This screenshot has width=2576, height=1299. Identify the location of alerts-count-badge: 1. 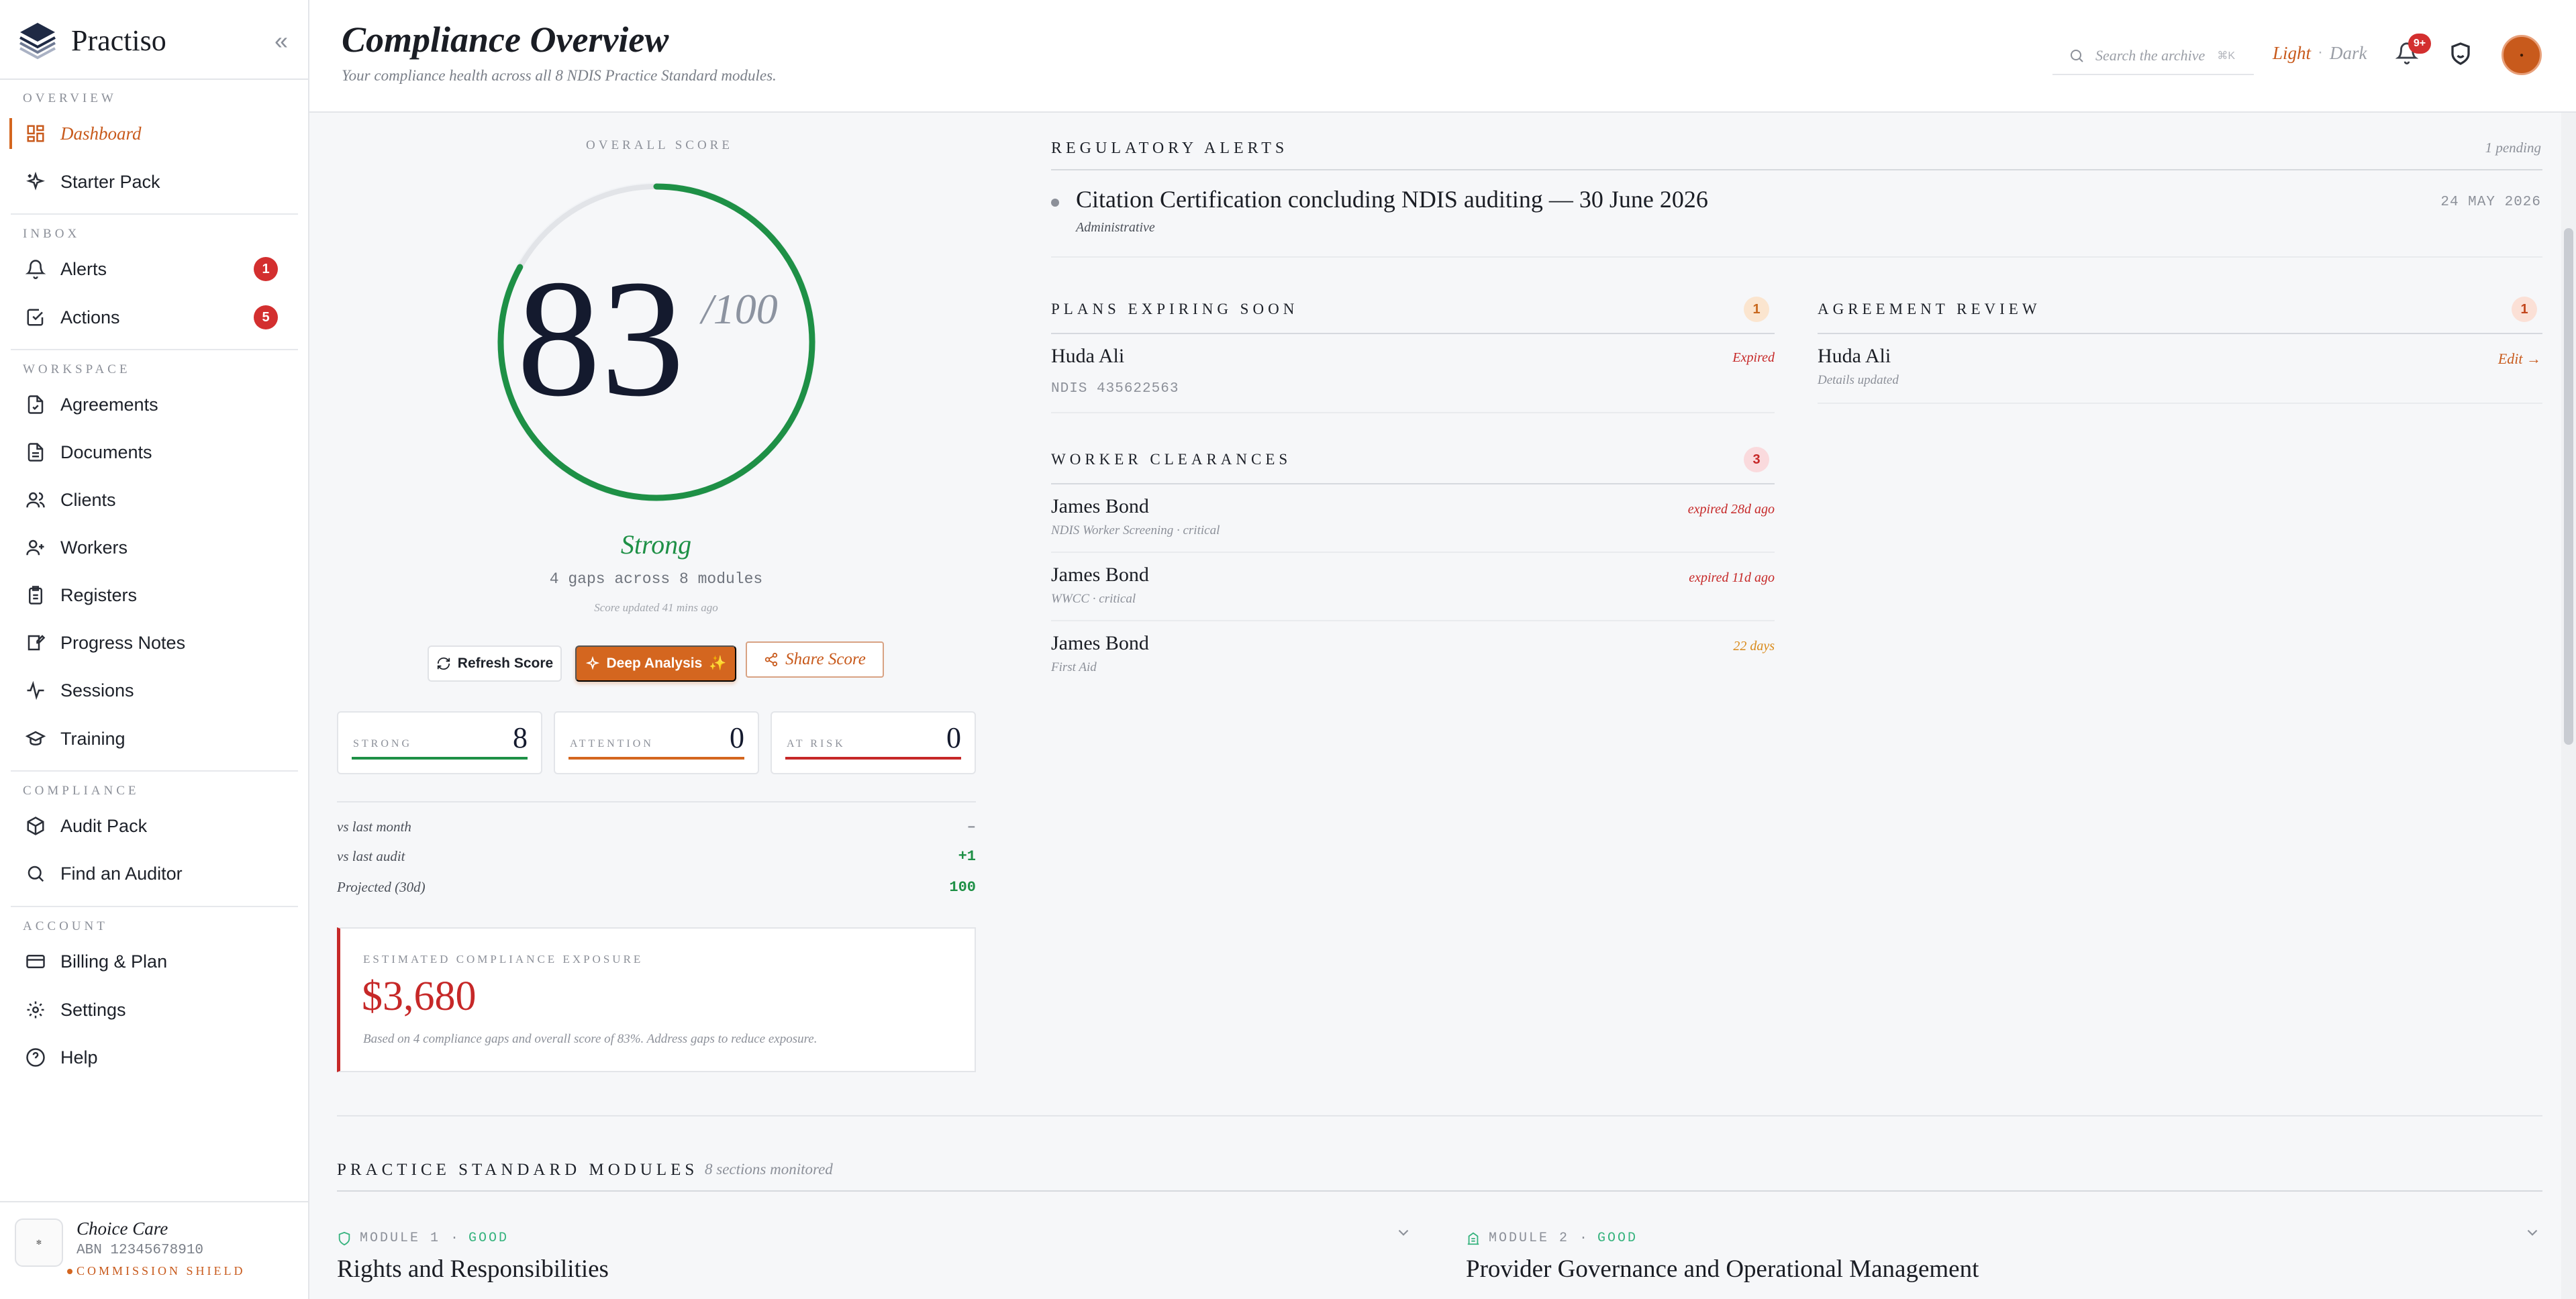
(266, 269).